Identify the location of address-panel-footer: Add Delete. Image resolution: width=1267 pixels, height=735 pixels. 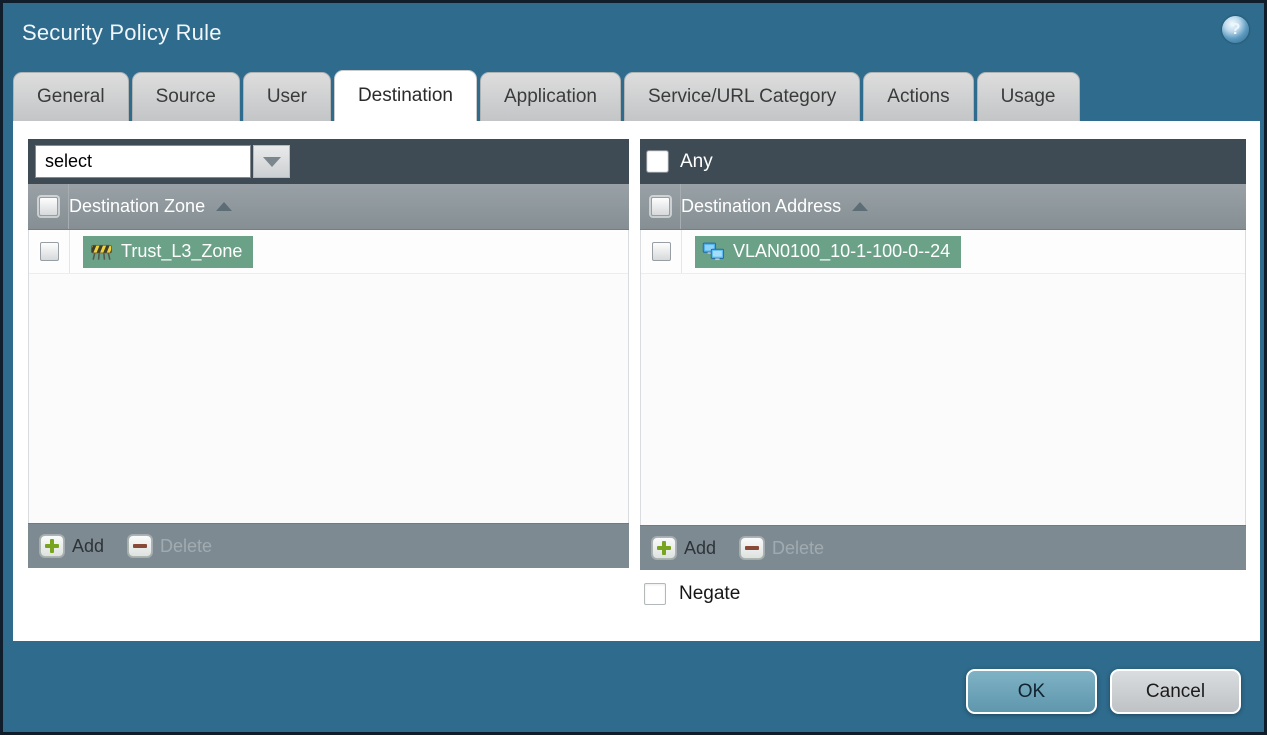
(943, 547).